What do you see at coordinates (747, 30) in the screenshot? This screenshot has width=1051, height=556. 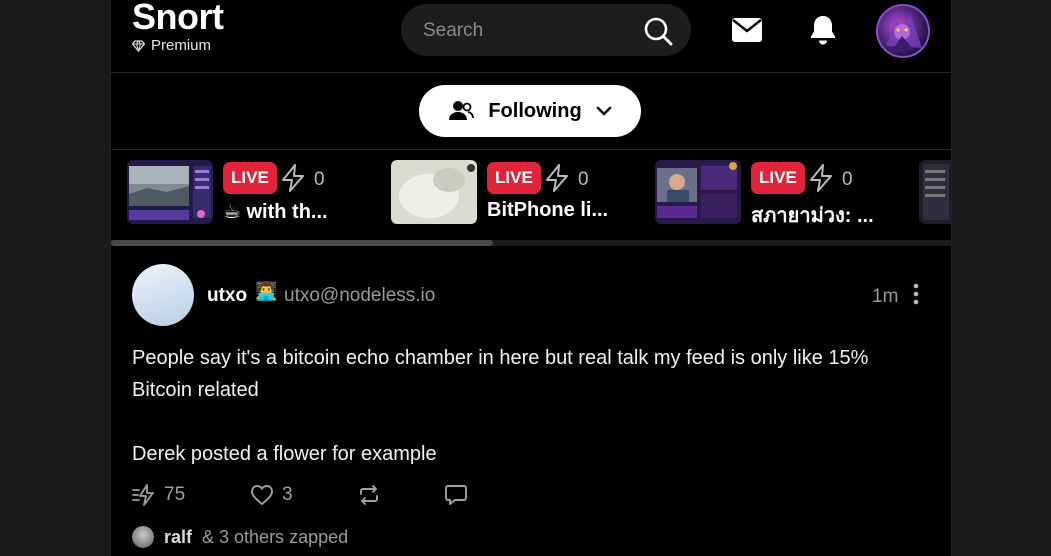 I see `mail-icon` at bounding box center [747, 30].